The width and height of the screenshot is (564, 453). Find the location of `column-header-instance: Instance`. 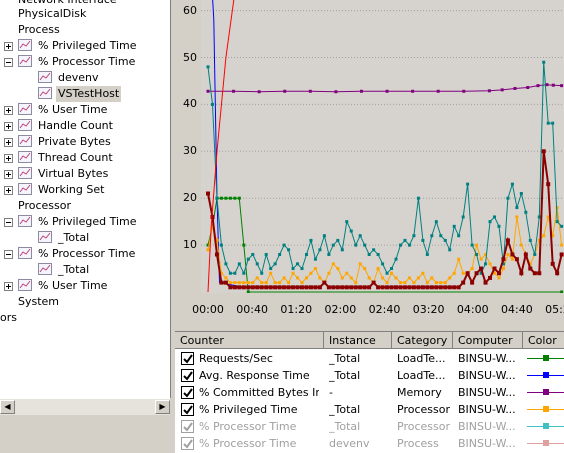

column-header-instance: Instance is located at coordinates (358, 340).